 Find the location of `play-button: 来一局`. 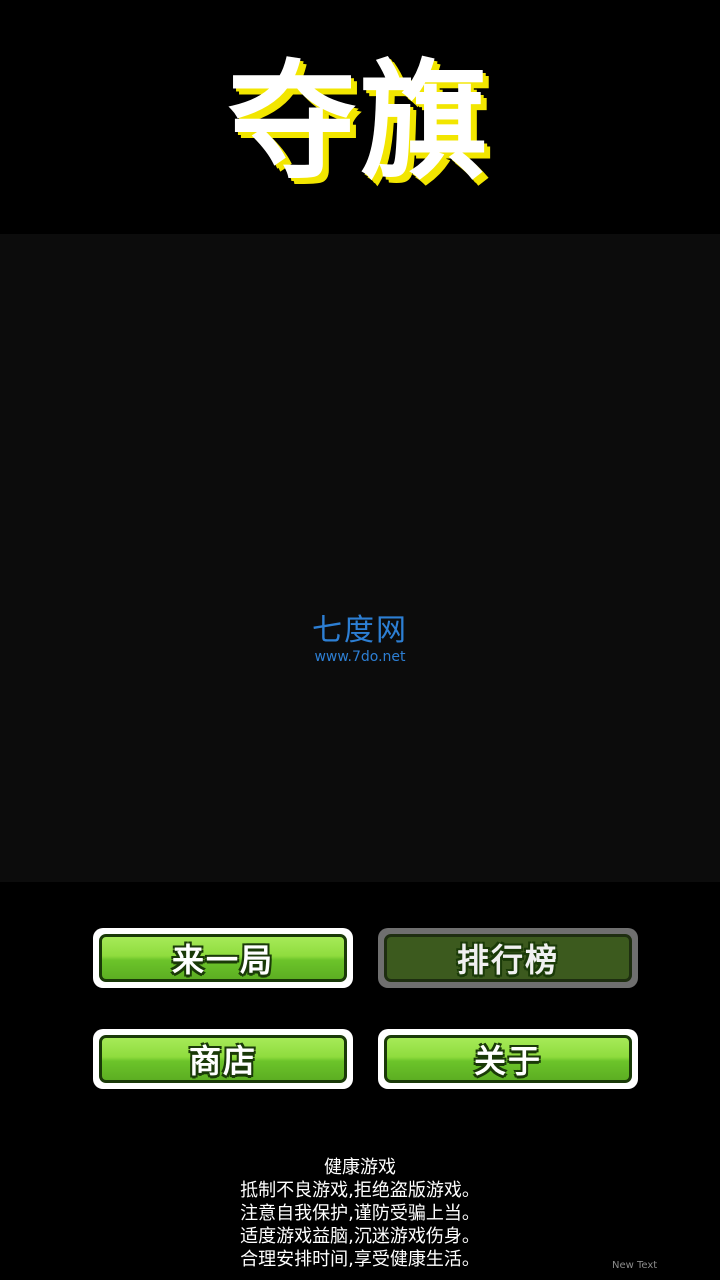

play-button: 来一局 is located at coordinates (223, 958).